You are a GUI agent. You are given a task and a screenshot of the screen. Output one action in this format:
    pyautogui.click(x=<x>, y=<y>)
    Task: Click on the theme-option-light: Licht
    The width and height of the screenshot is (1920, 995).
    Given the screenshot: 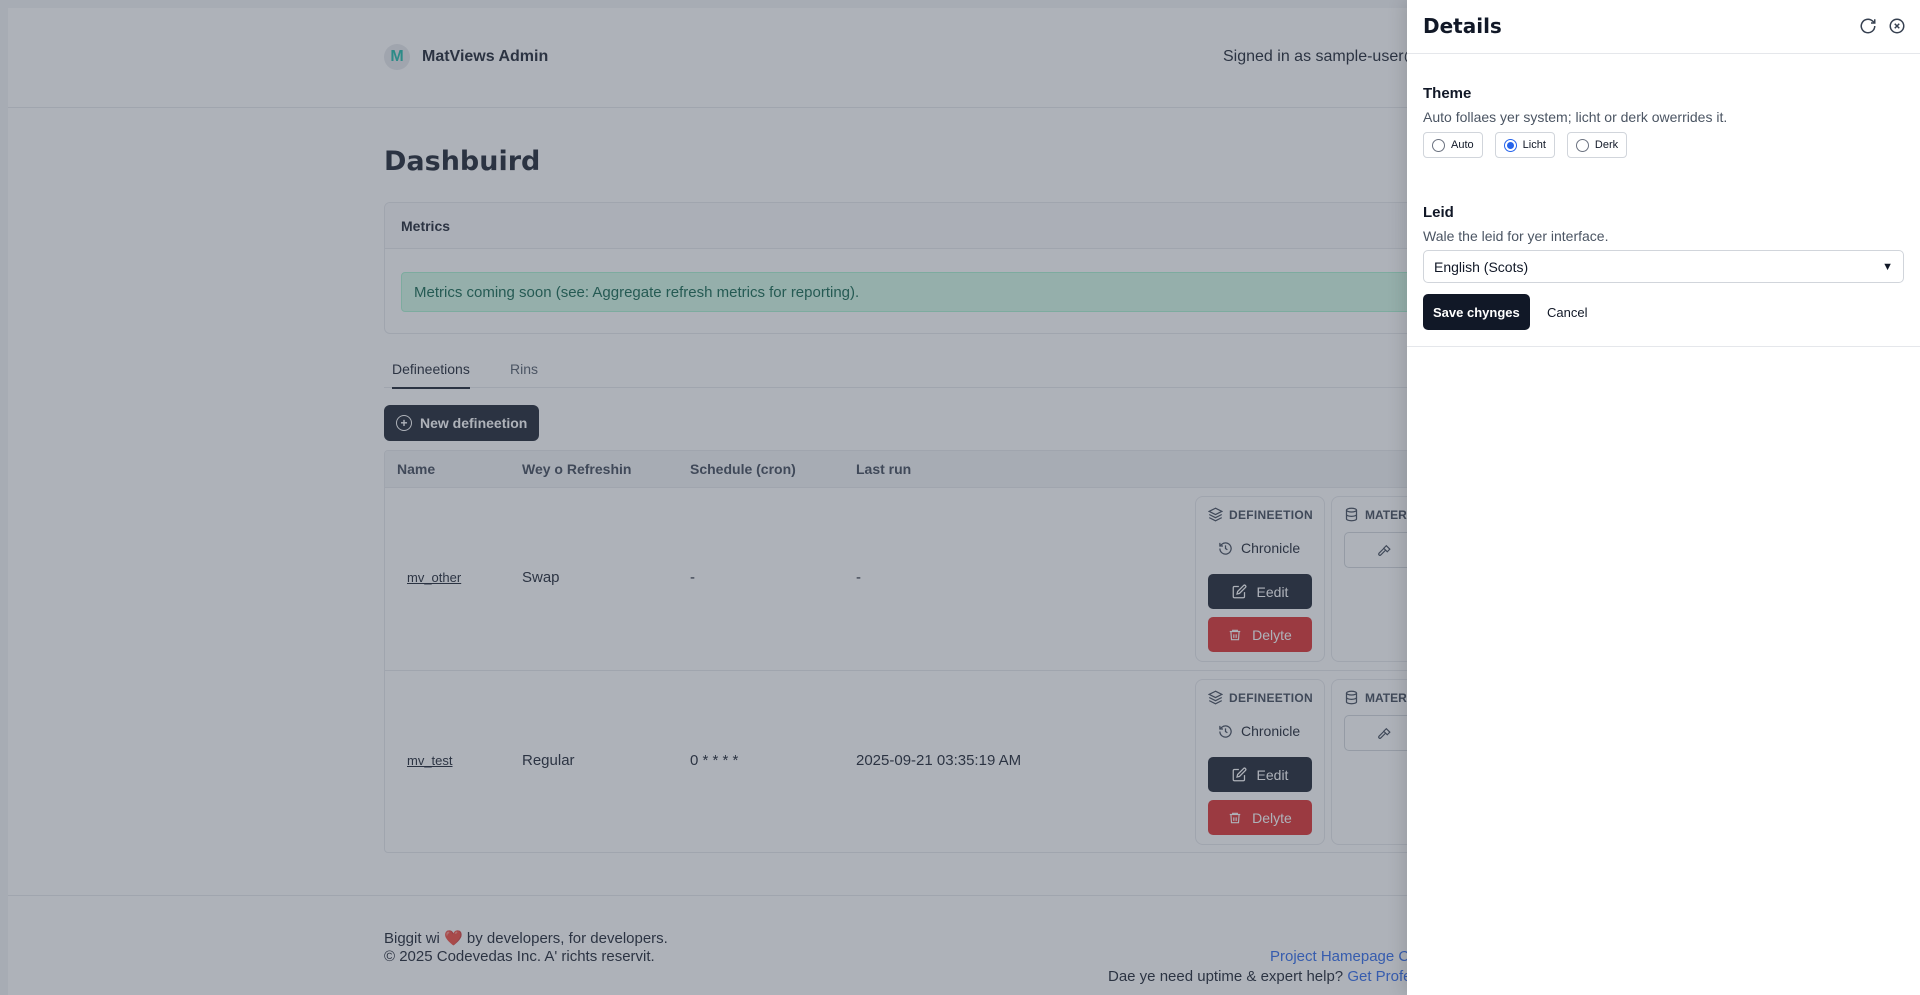 What is the action you would take?
    pyautogui.click(x=1524, y=145)
    